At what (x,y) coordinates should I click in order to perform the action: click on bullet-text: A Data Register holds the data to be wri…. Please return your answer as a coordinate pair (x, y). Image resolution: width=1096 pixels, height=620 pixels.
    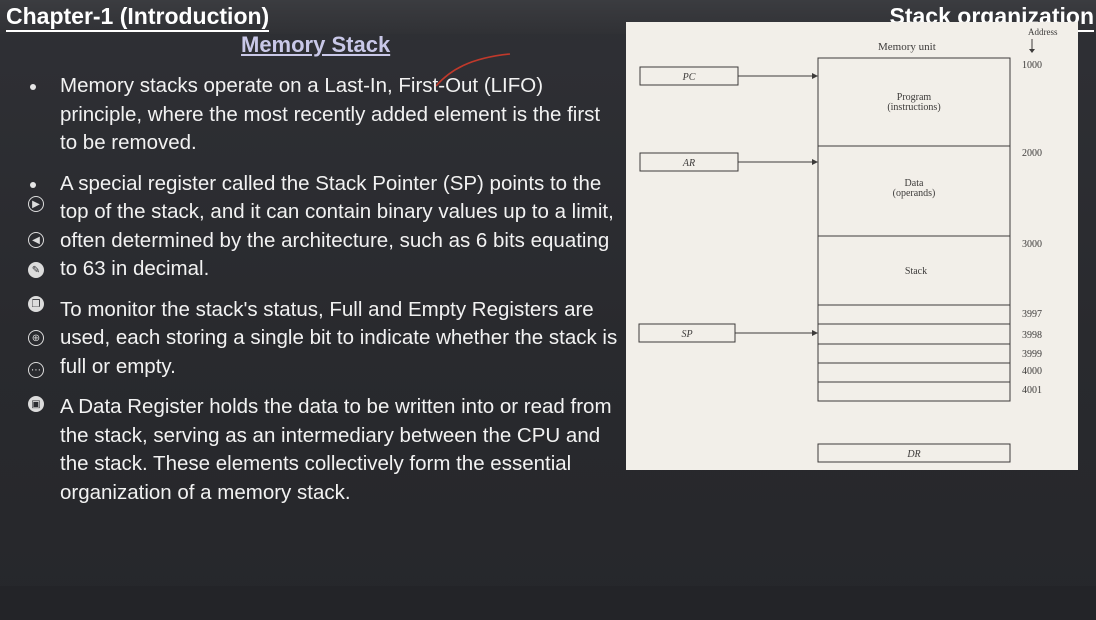
    Looking at the image, I should click on (336, 449).